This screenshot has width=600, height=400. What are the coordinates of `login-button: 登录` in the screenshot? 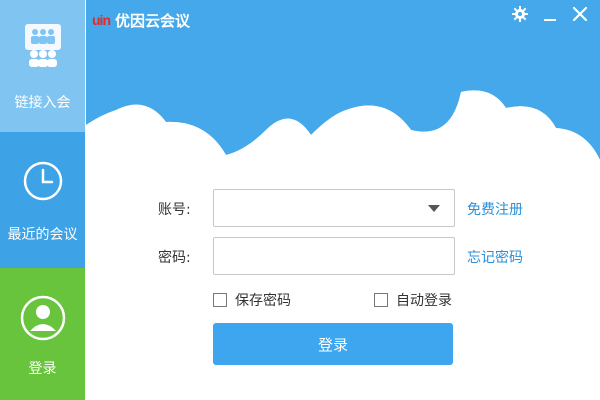 It's located at (333, 344).